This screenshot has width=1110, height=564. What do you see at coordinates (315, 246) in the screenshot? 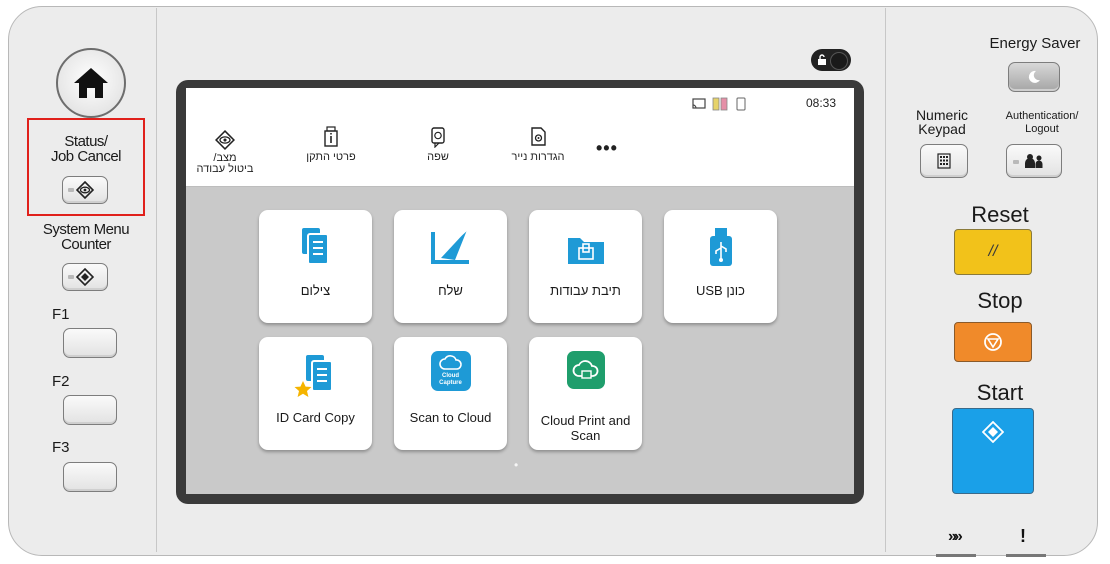
I see `copy-icon` at bounding box center [315, 246].